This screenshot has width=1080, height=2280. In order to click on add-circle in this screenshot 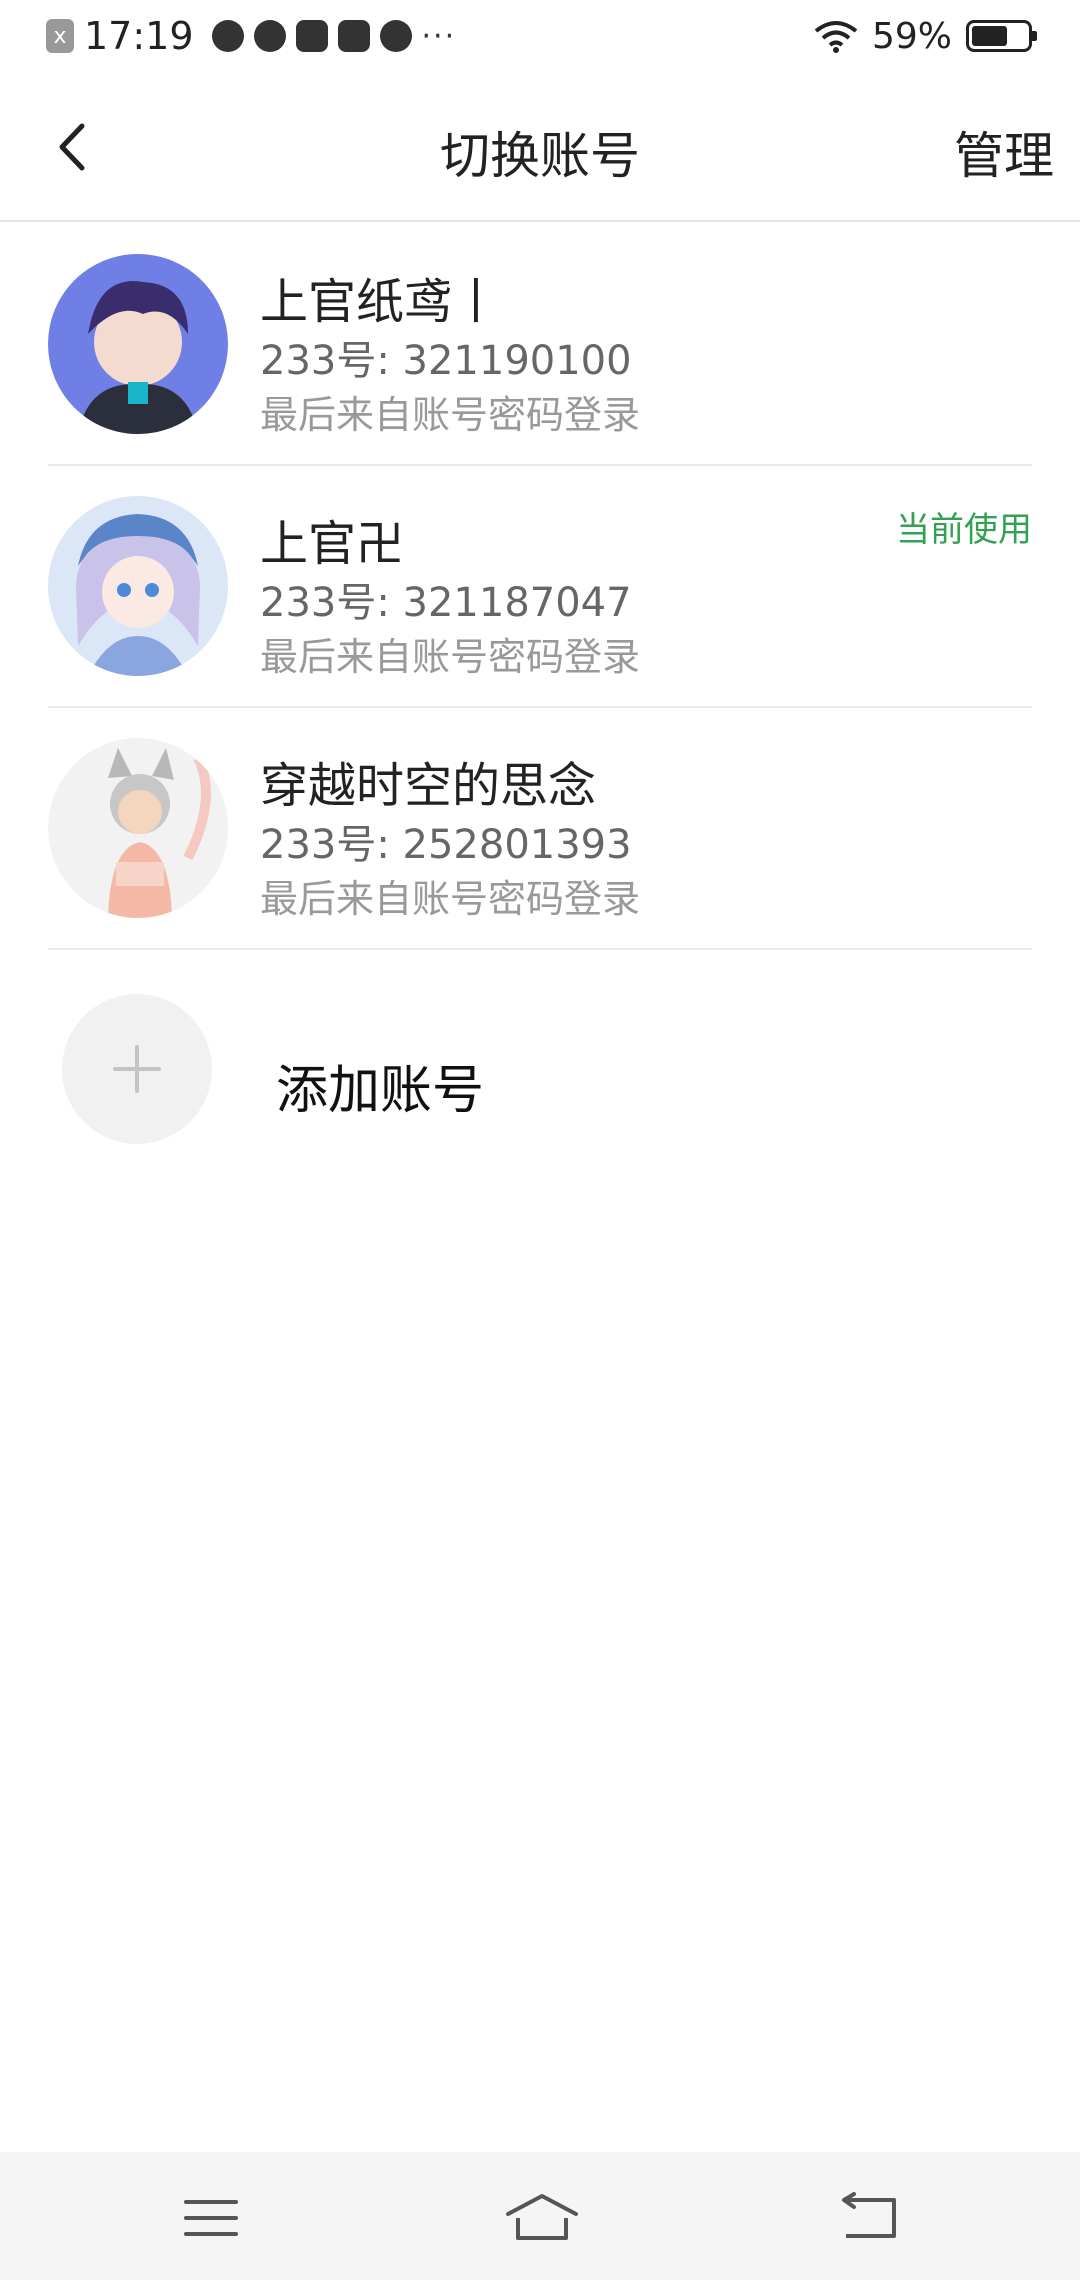, I will do `click(137, 1069)`.